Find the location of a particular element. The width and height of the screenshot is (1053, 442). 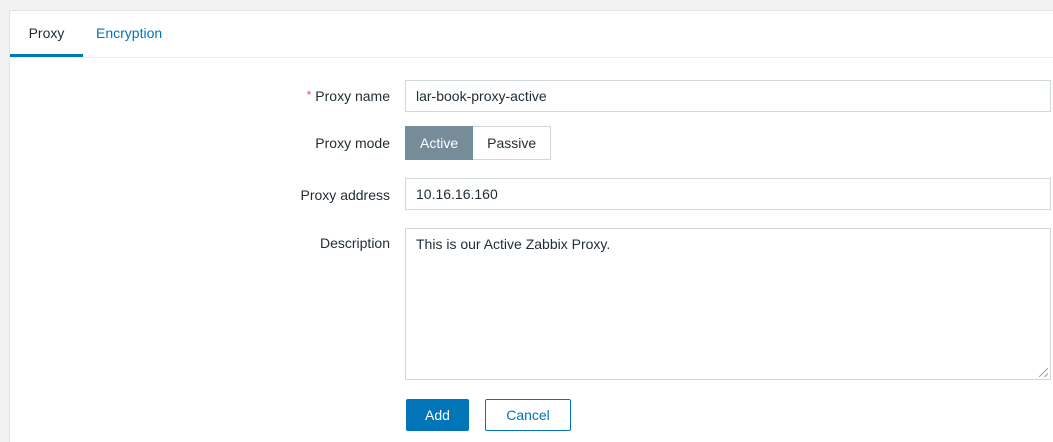

tab-bar: Proxy Encryption is located at coordinates (531, 34).